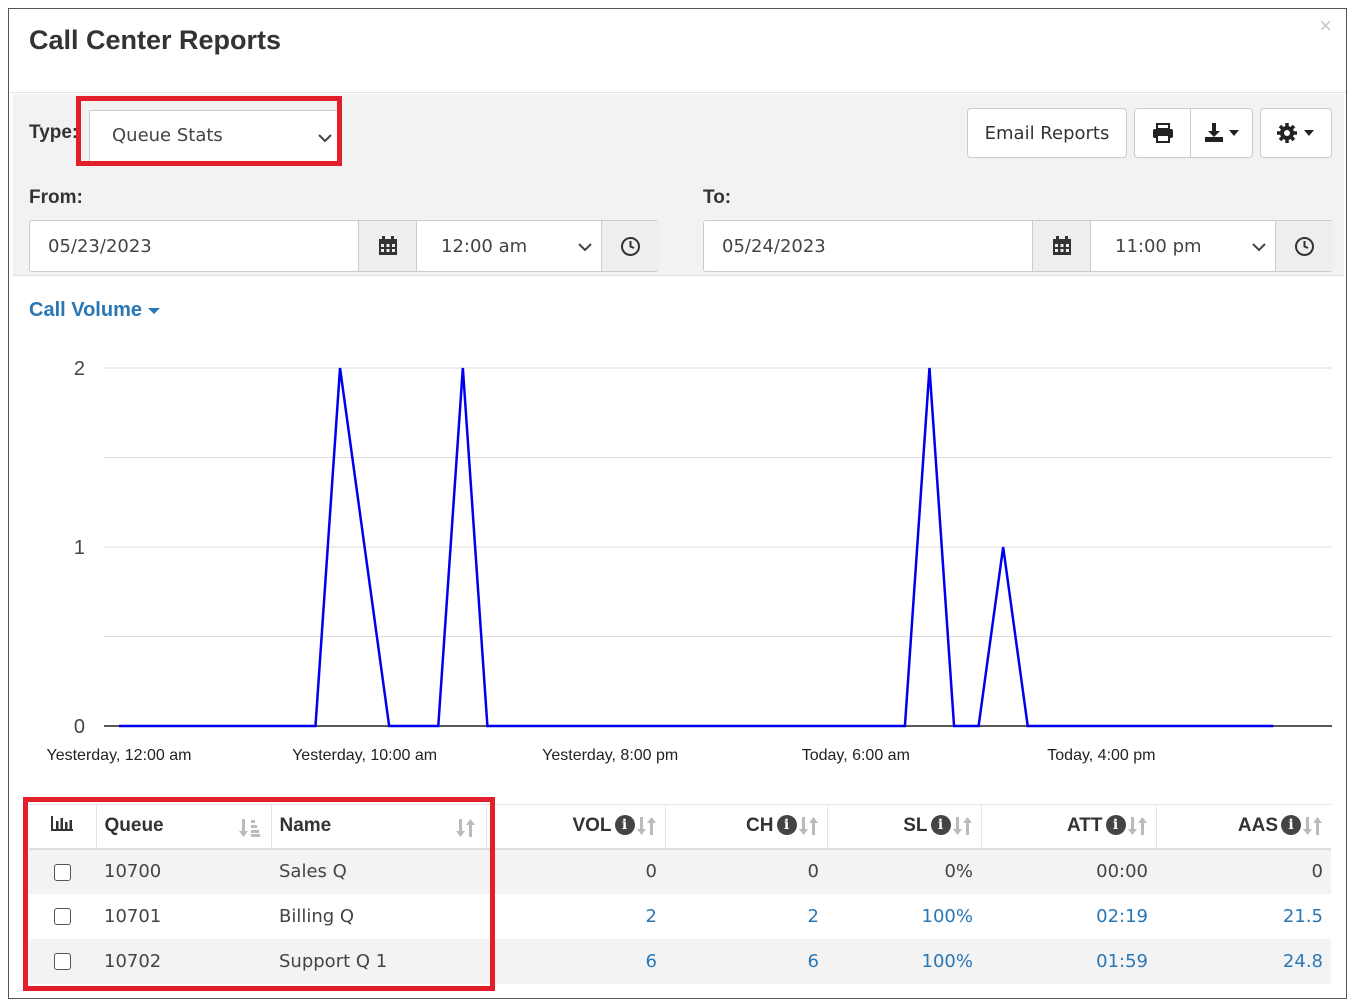 The height and width of the screenshot is (1007, 1358). I want to click on table-header-row: Queue Name VOL i CH i SL i ATT i AAS i, so click(680, 827).